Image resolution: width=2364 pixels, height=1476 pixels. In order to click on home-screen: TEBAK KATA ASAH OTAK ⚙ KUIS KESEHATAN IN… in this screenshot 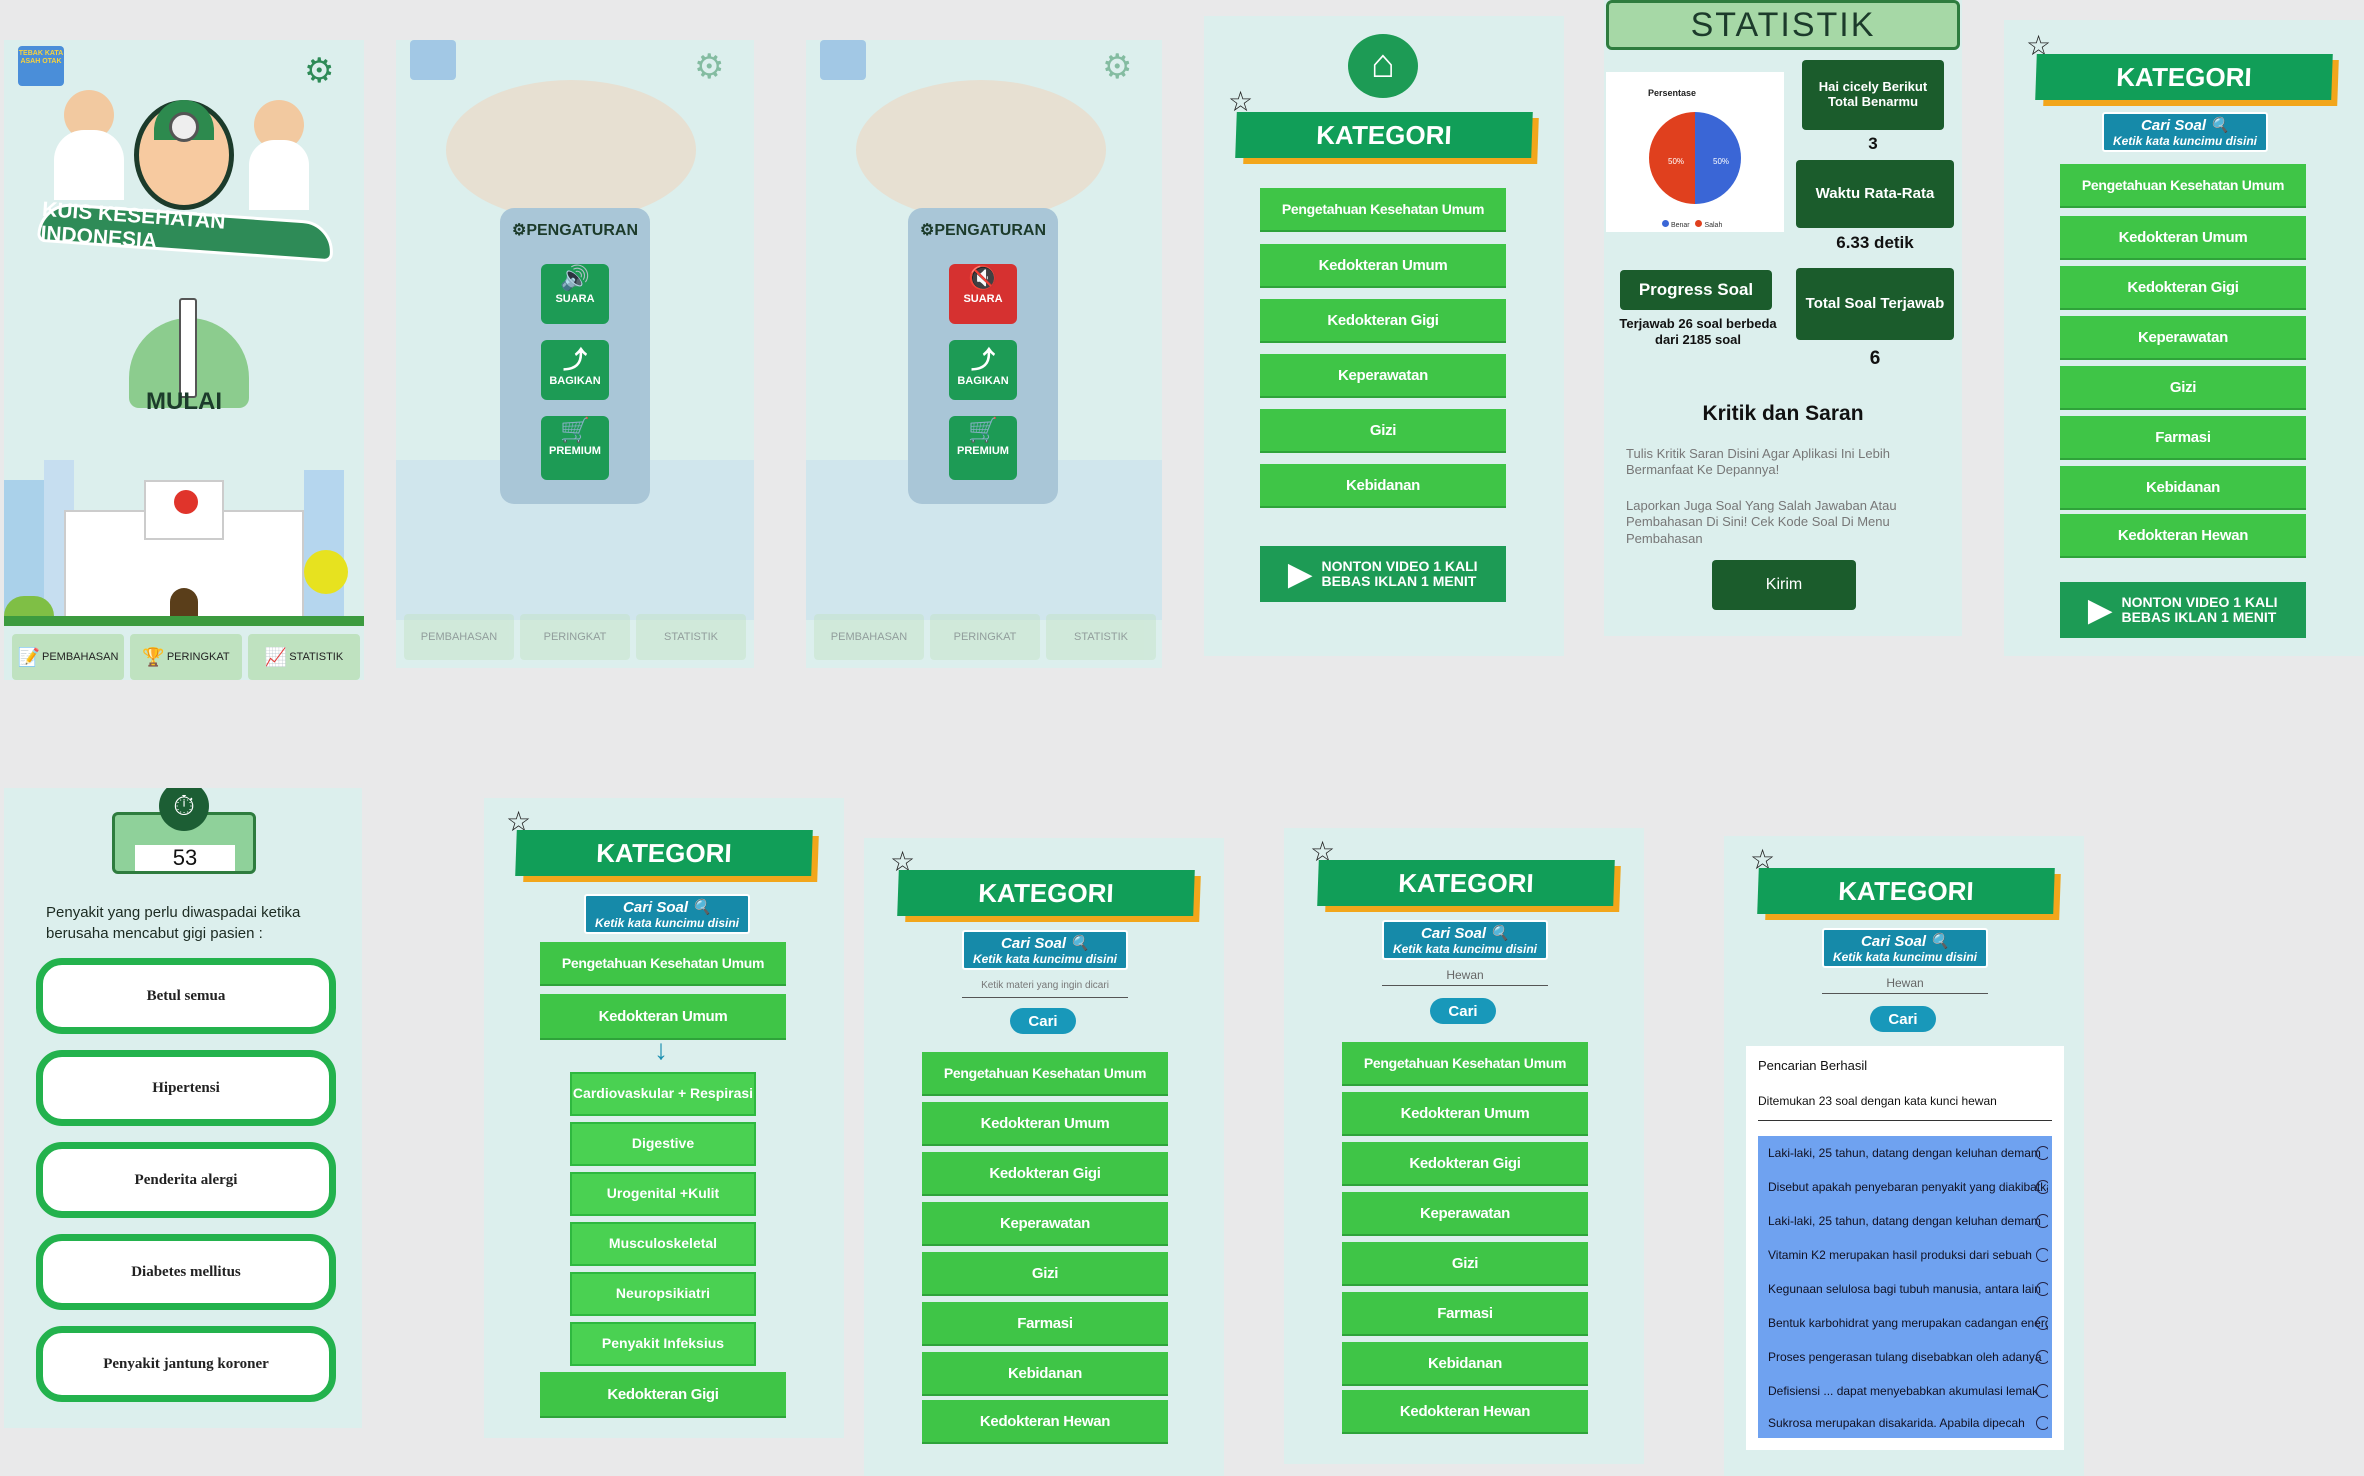, I will do `click(184, 360)`.